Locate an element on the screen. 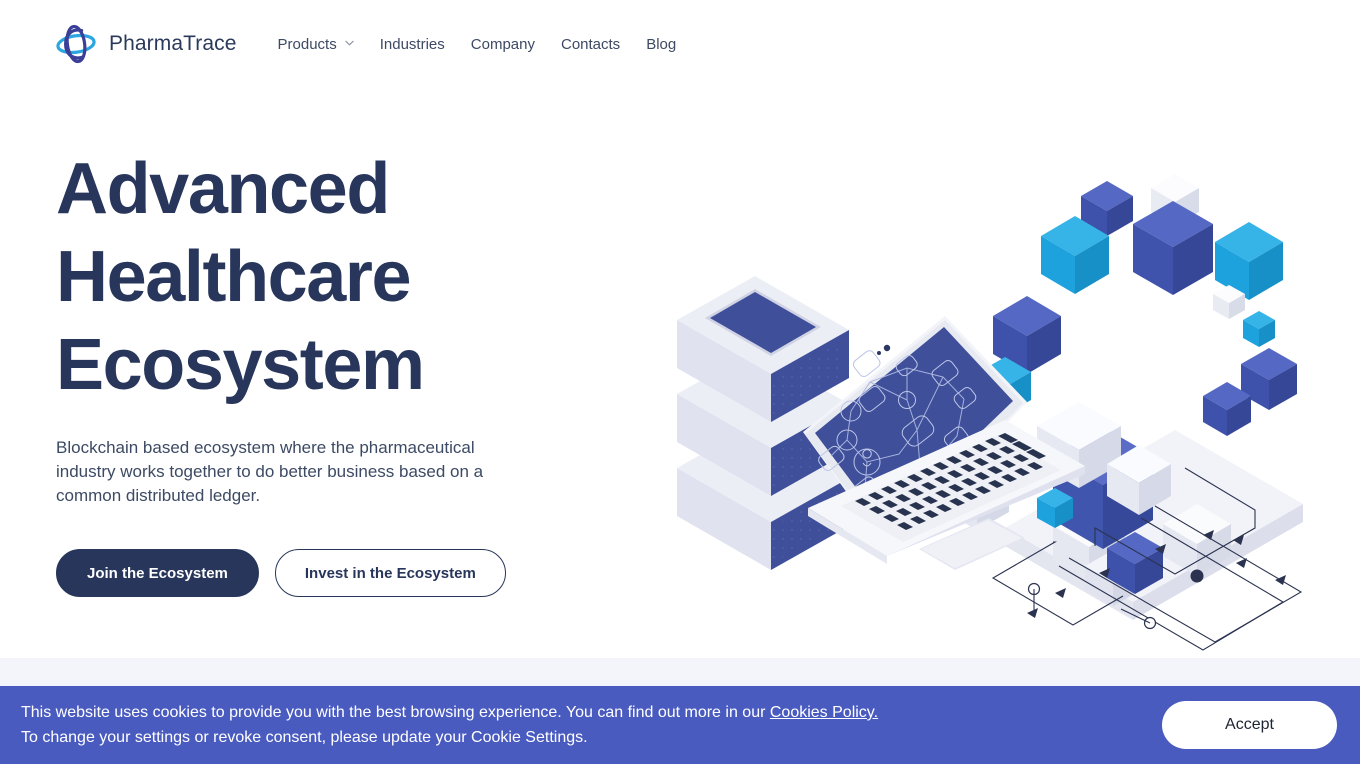 This screenshot has width=1360, height=764. invest-ecosystem-button: Invest in the Ecosystem is located at coordinates (390, 573).